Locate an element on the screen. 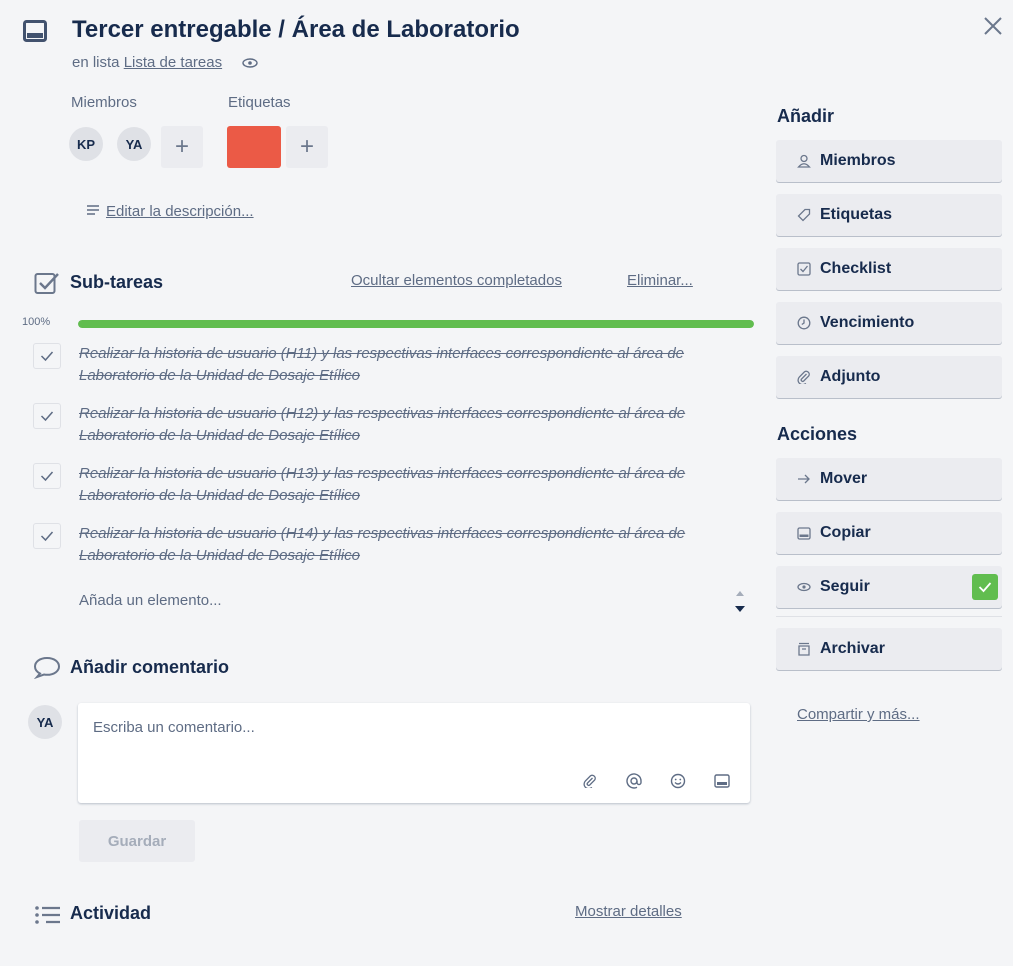 The height and width of the screenshot is (966, 1013). scroll-arrows-icon is located at coordinates (740, 603).